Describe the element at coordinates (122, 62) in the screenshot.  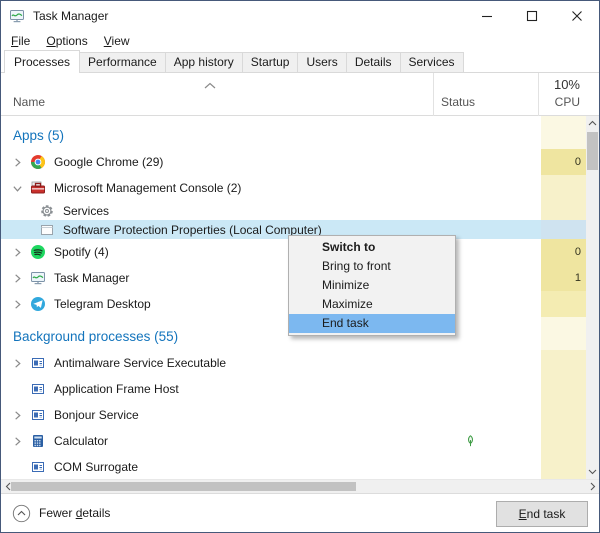
I see `tab-performance: Performance` at that location.